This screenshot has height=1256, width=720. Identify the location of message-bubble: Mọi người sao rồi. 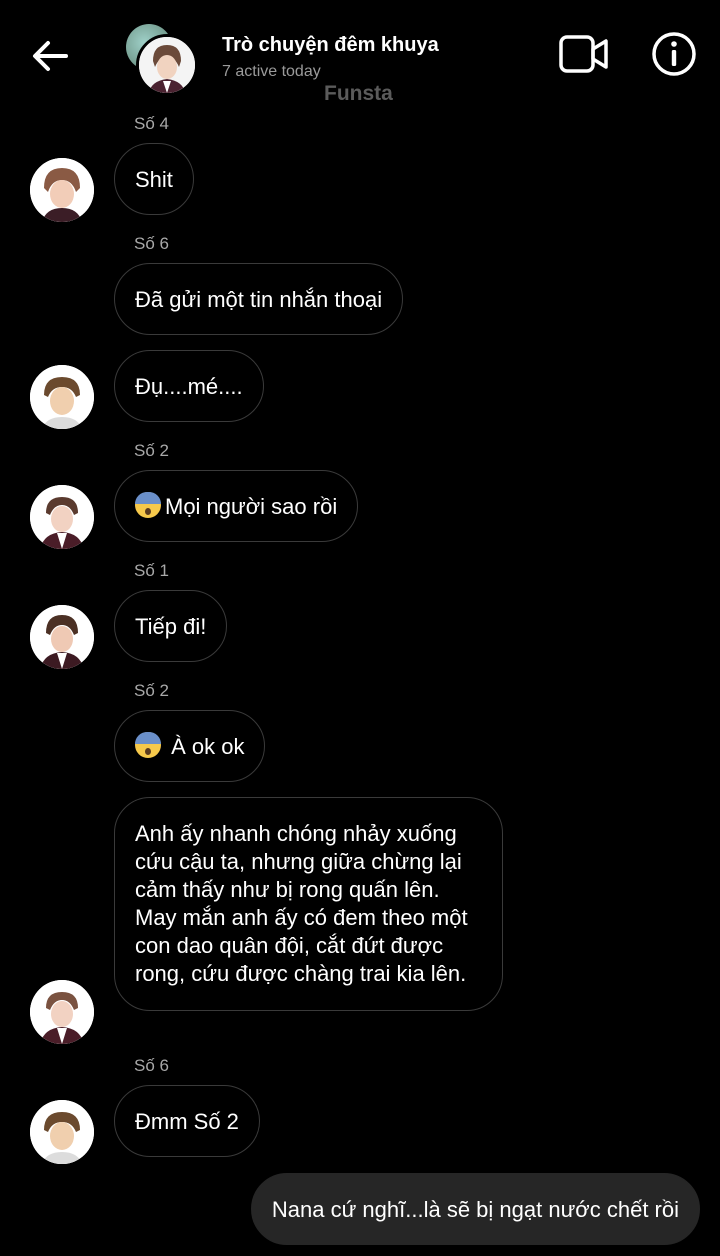
(236, 506).